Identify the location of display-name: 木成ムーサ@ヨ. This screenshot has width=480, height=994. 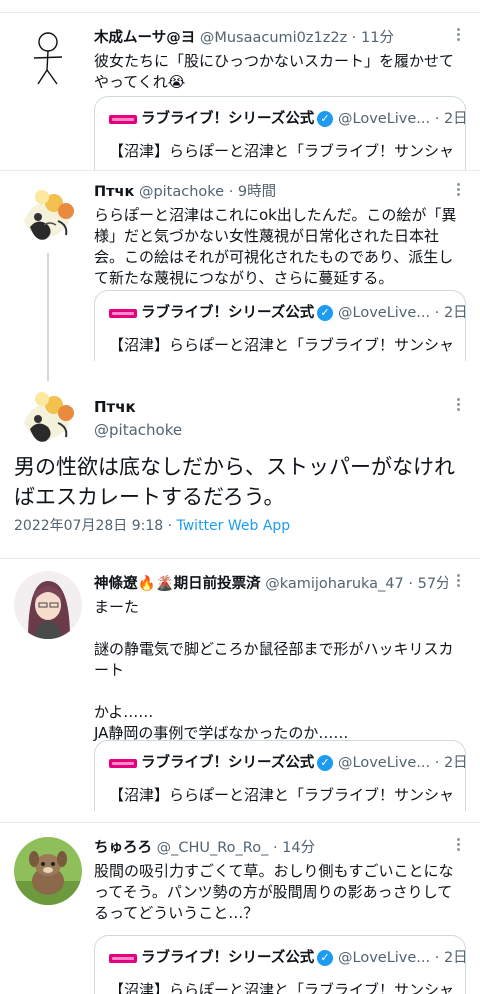
(144, 38).